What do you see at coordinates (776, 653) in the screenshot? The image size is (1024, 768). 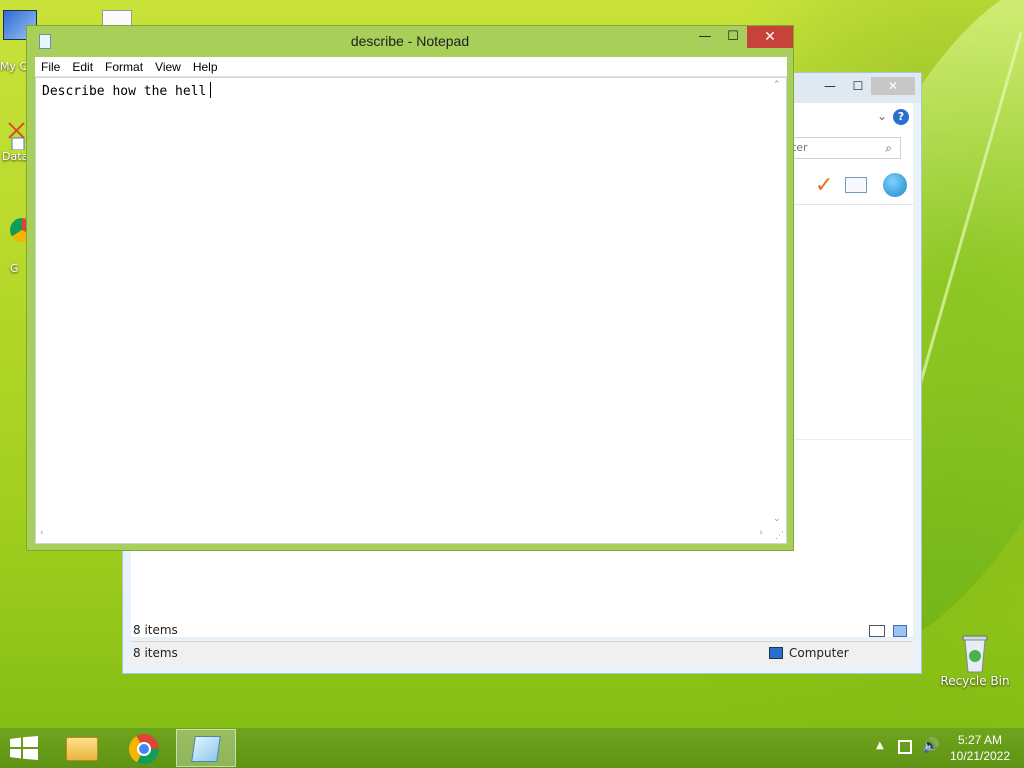 I see `computer-icon` at bounding box center [776, 653].